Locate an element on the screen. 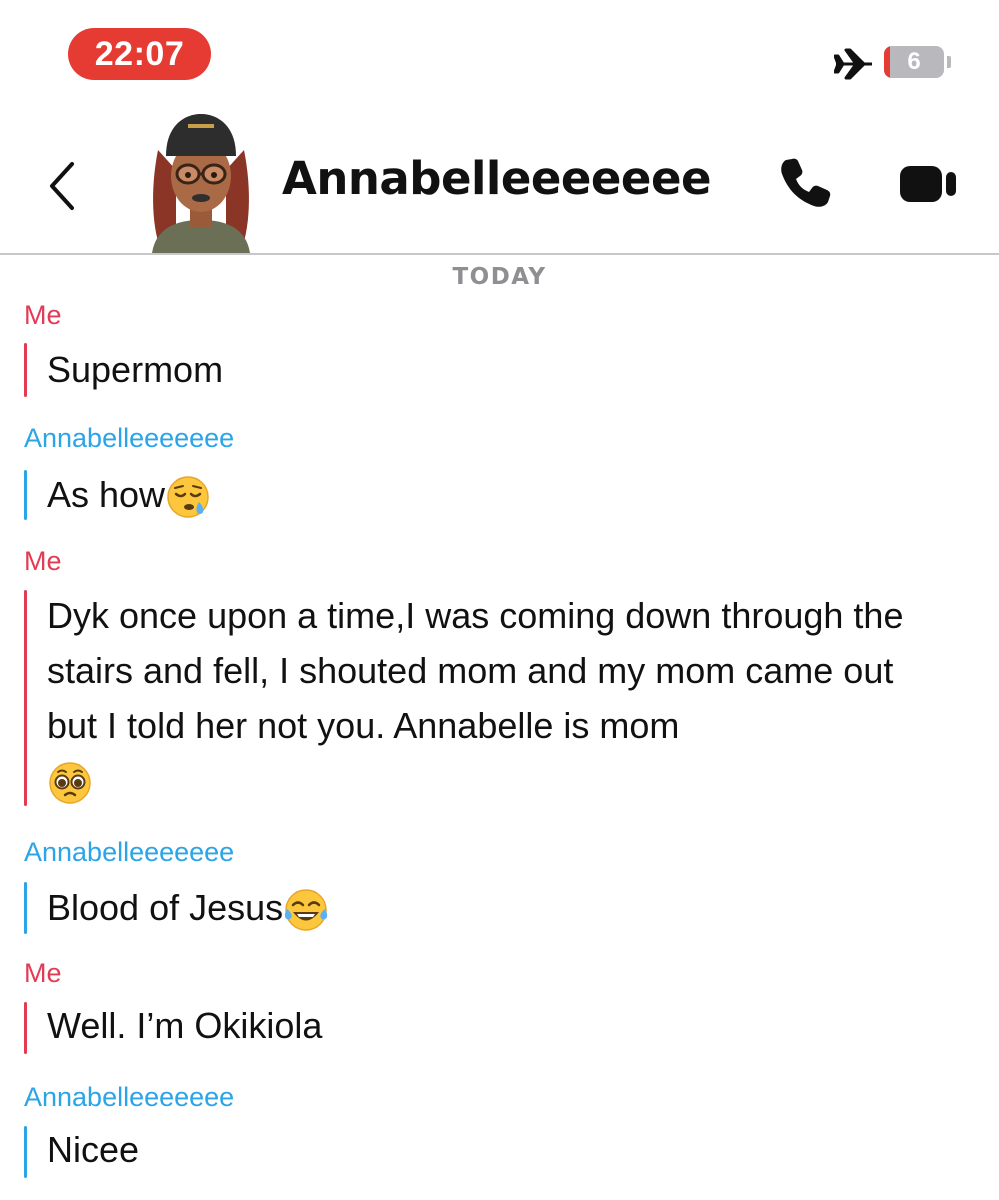  message-text: Well. I’m Okikiola is located at coordinates (507, 1025).